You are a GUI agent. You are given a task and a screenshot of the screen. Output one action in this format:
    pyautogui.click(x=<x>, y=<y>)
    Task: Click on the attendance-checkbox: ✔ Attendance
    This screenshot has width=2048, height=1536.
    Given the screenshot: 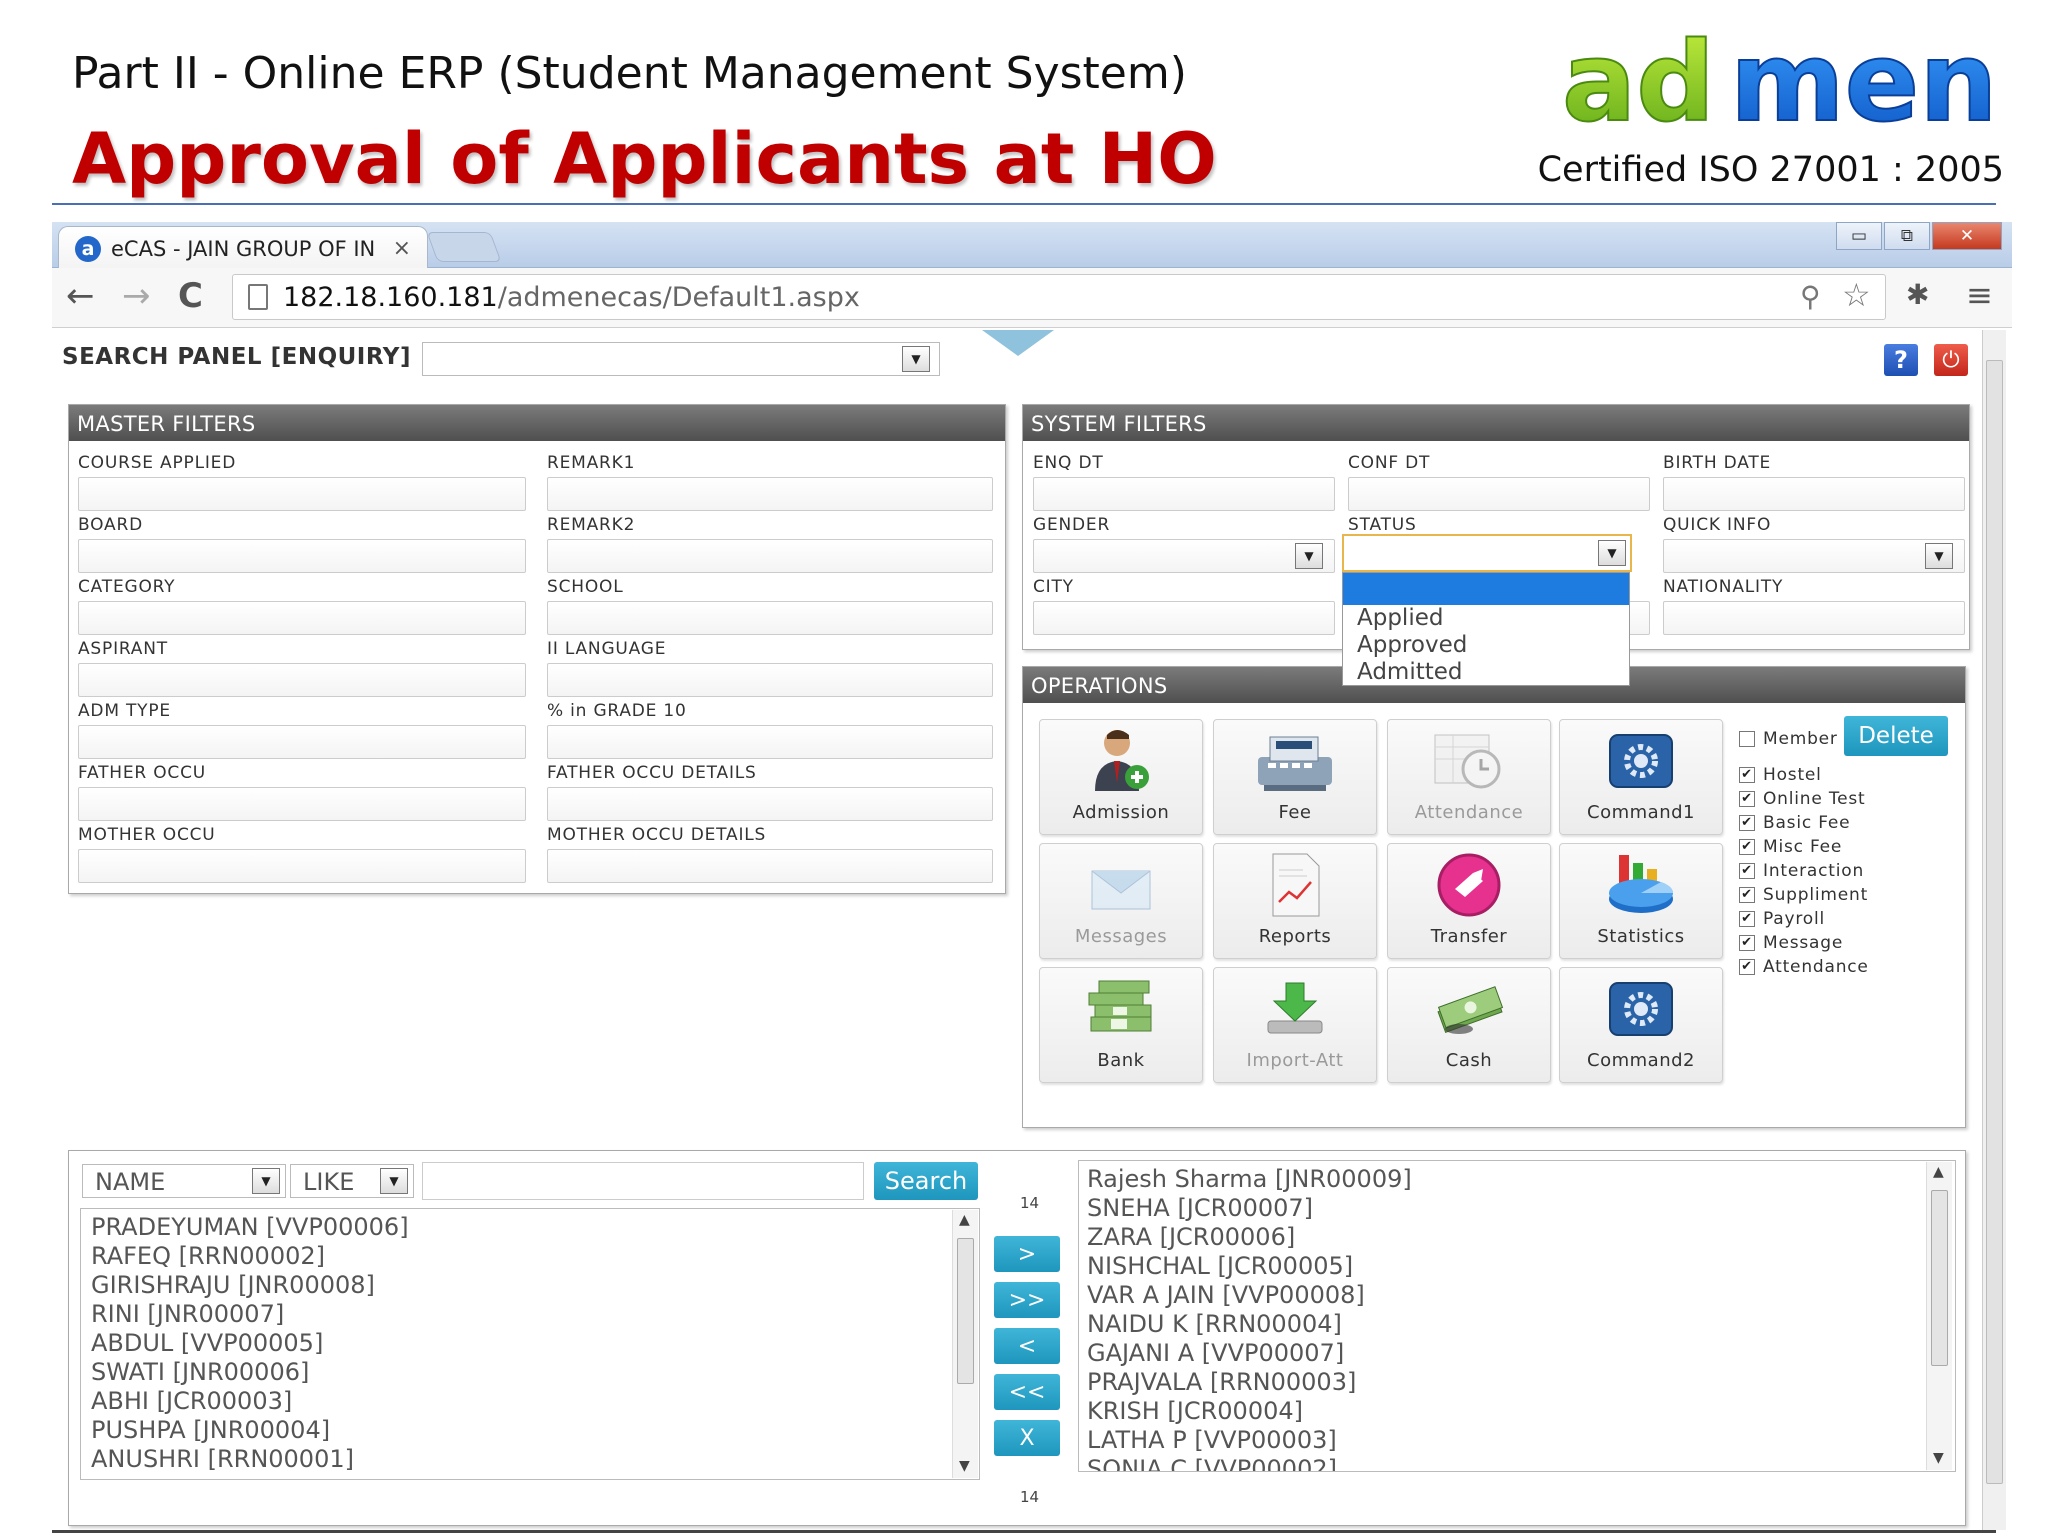 What is the action you would take?
    pyautogui.click(x=1804, y=967)
    